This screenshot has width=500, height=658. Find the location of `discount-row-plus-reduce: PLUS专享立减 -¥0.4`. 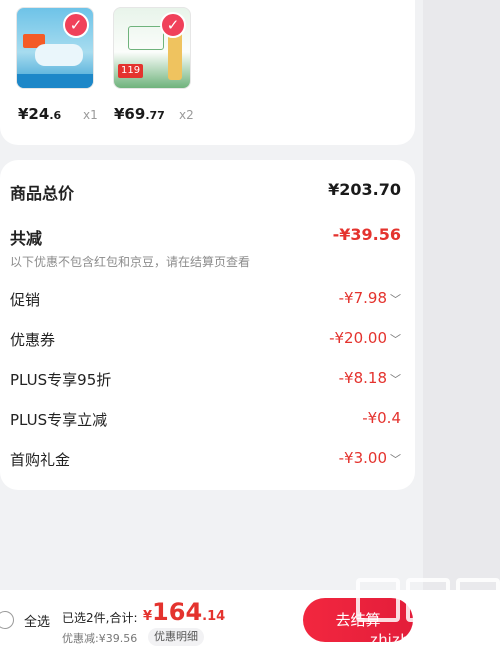

discount-row-plus-reduce: PLUS专享立减 -¥0.4 is located at coordinates (205, 420).